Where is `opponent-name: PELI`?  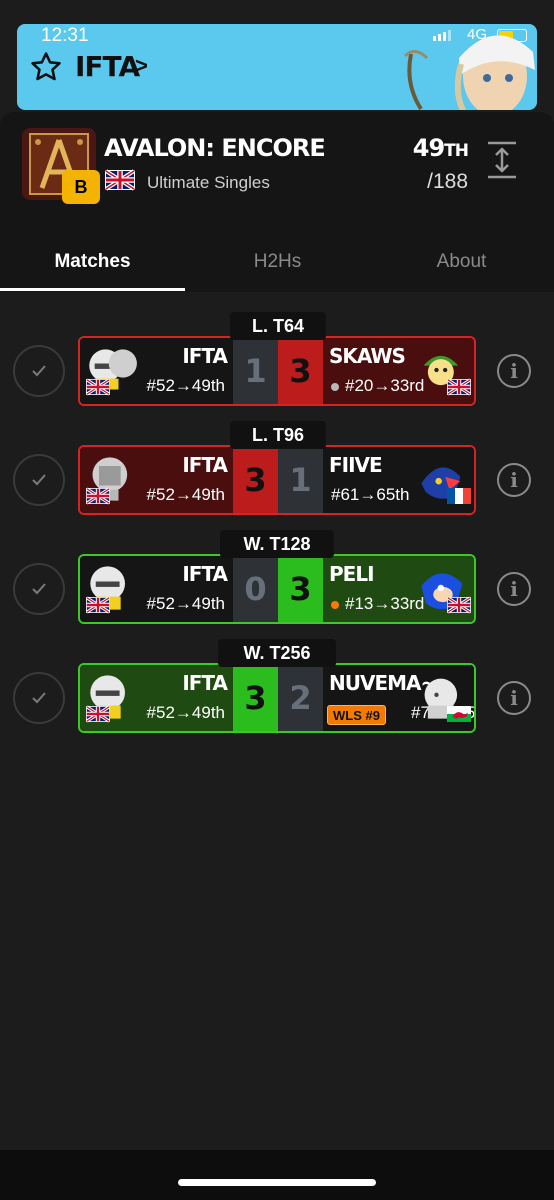 opponent-name: PELI is located at coordinates (352, 574).